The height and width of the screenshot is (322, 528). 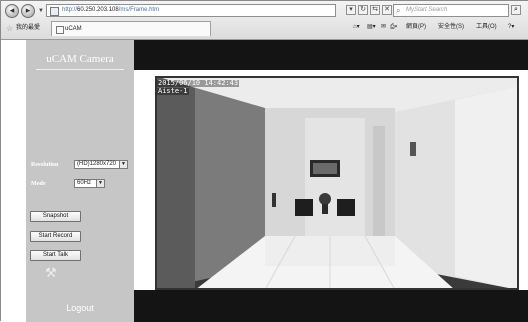 What do you see at coordinates (41, 11) in the screenshot?
I see `history-dropdown-icon: ▼` at bounding box center [41, 11].